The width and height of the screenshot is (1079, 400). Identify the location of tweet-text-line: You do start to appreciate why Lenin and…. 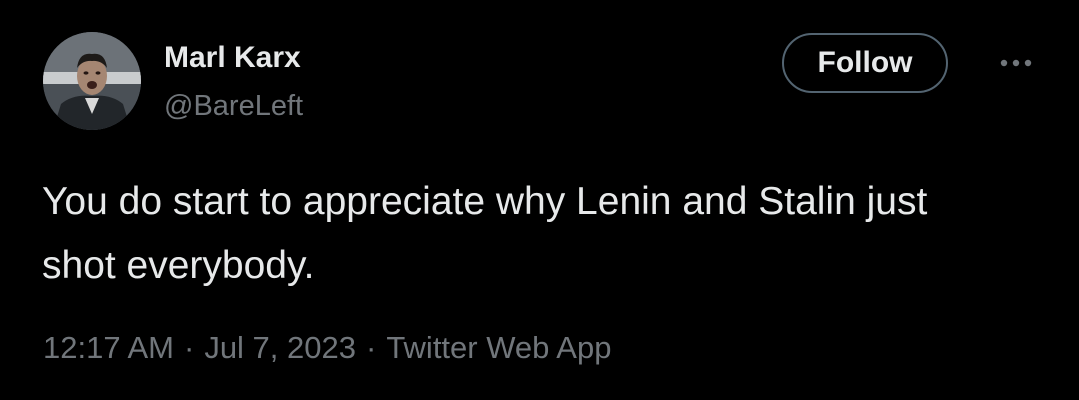
(485, 201).